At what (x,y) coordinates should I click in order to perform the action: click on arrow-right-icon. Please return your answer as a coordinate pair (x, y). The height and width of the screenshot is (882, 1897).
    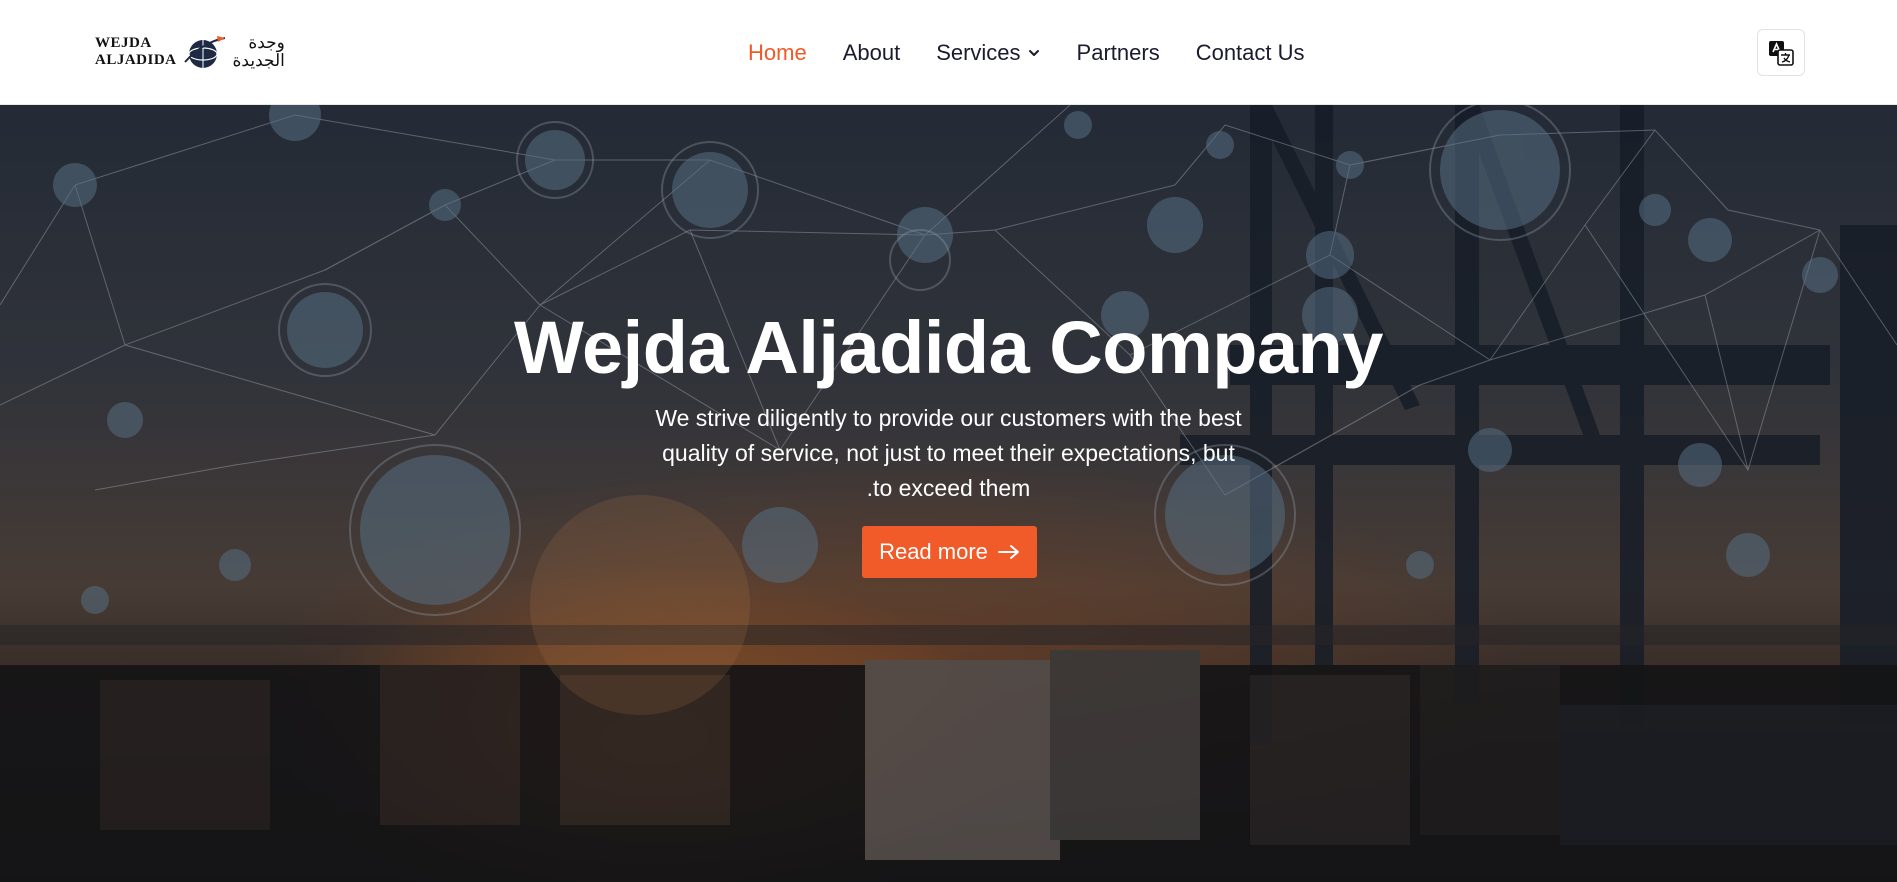
    Looking at the image, I should click on (1008, 552).